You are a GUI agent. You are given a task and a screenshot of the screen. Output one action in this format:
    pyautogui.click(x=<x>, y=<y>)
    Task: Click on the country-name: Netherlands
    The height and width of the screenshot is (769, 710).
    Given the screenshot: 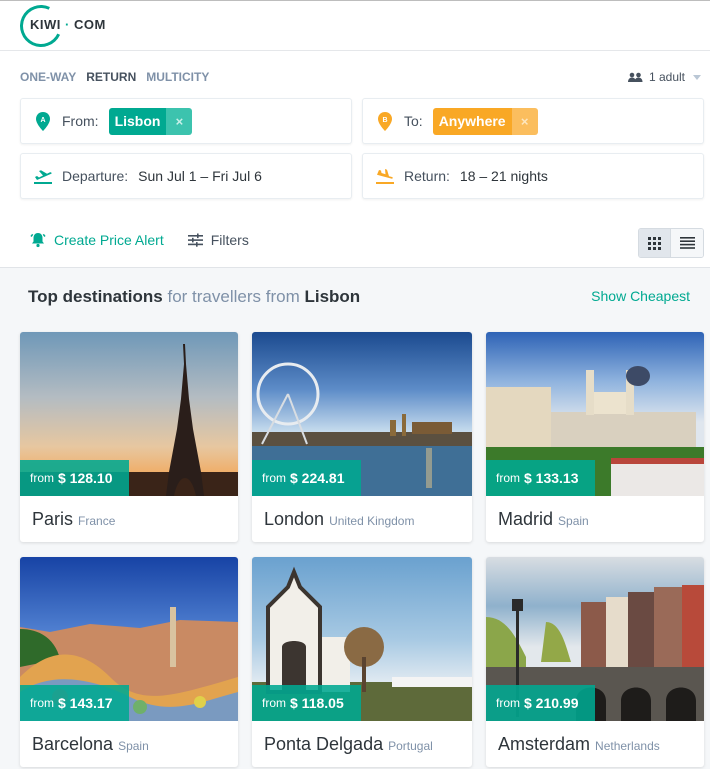 What is the action you would take?
    pyautogui.click(x=627, y=746)
    